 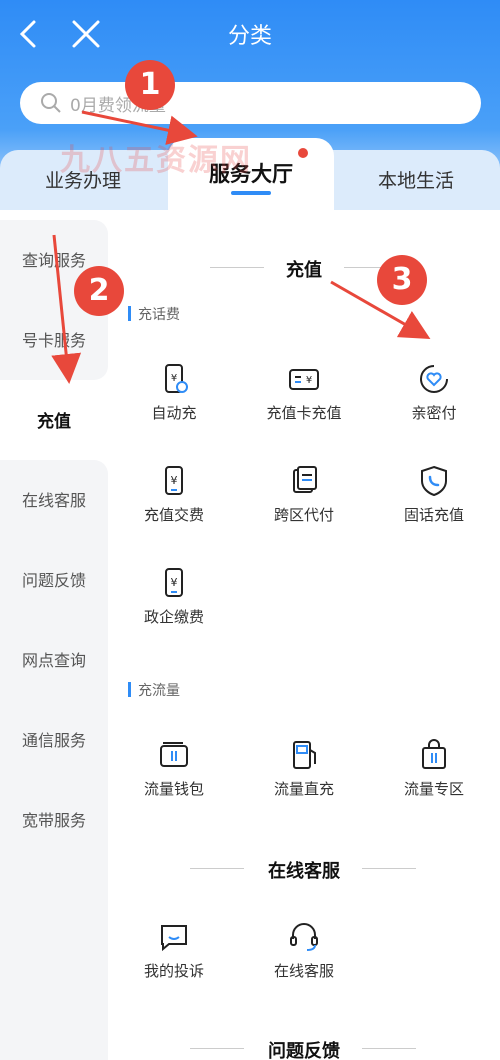 What do you see at coordinates (304, 270) in the screenshot?
I see `section-title-recharge: 充值` at bounding box center [304, 270].